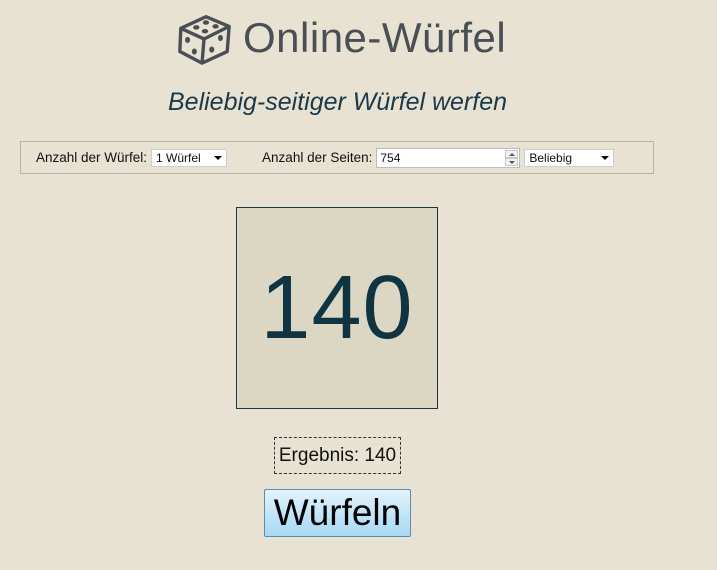 This screenshot has height=570, width=717. What do you see at coordinates (512, 161) in the screenshot?
I see `spin-down-icon` at bounding box center [512, 161].